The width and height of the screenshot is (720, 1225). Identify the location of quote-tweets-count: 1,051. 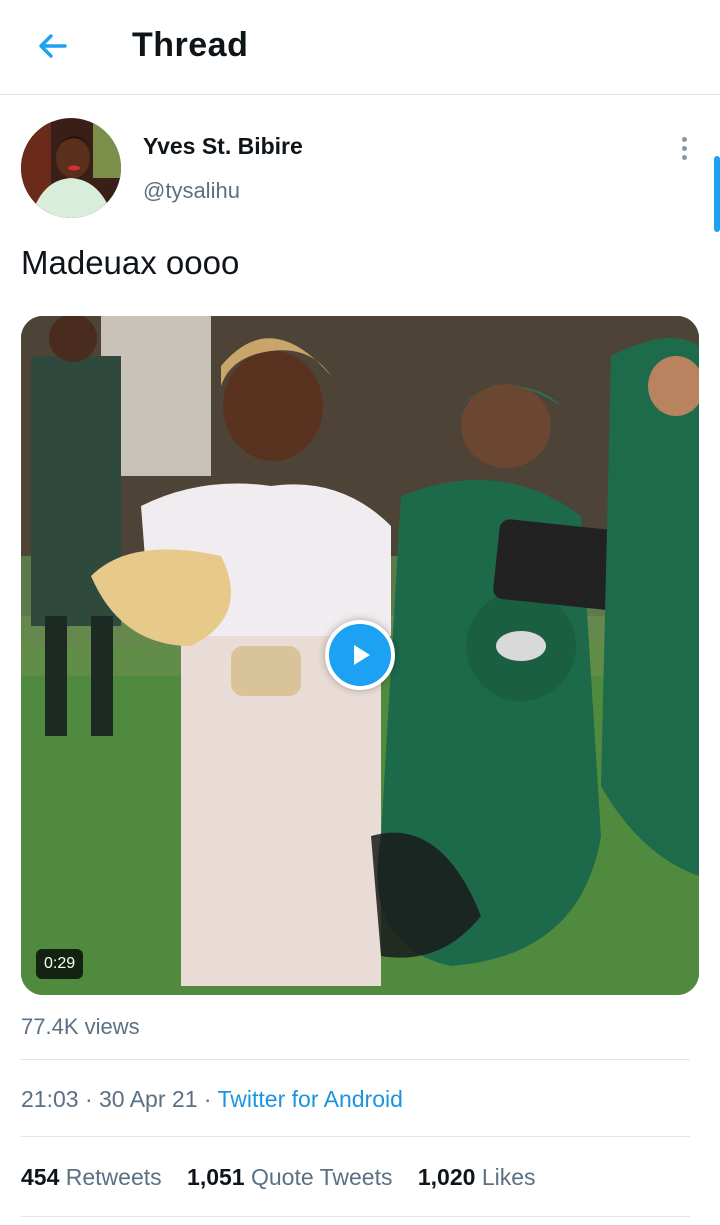
(216, 1177).